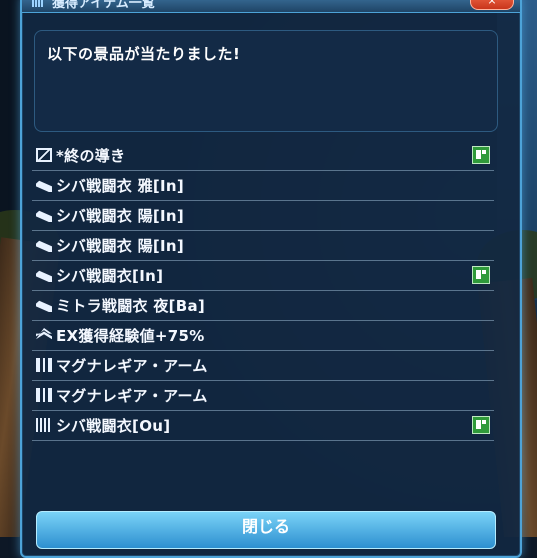  What do you see at coordinates (131, 306) in the screenshot?
I see `item-label: ミトラ戦闘衣 夜[Ba]` at bounding box center [131, 306].